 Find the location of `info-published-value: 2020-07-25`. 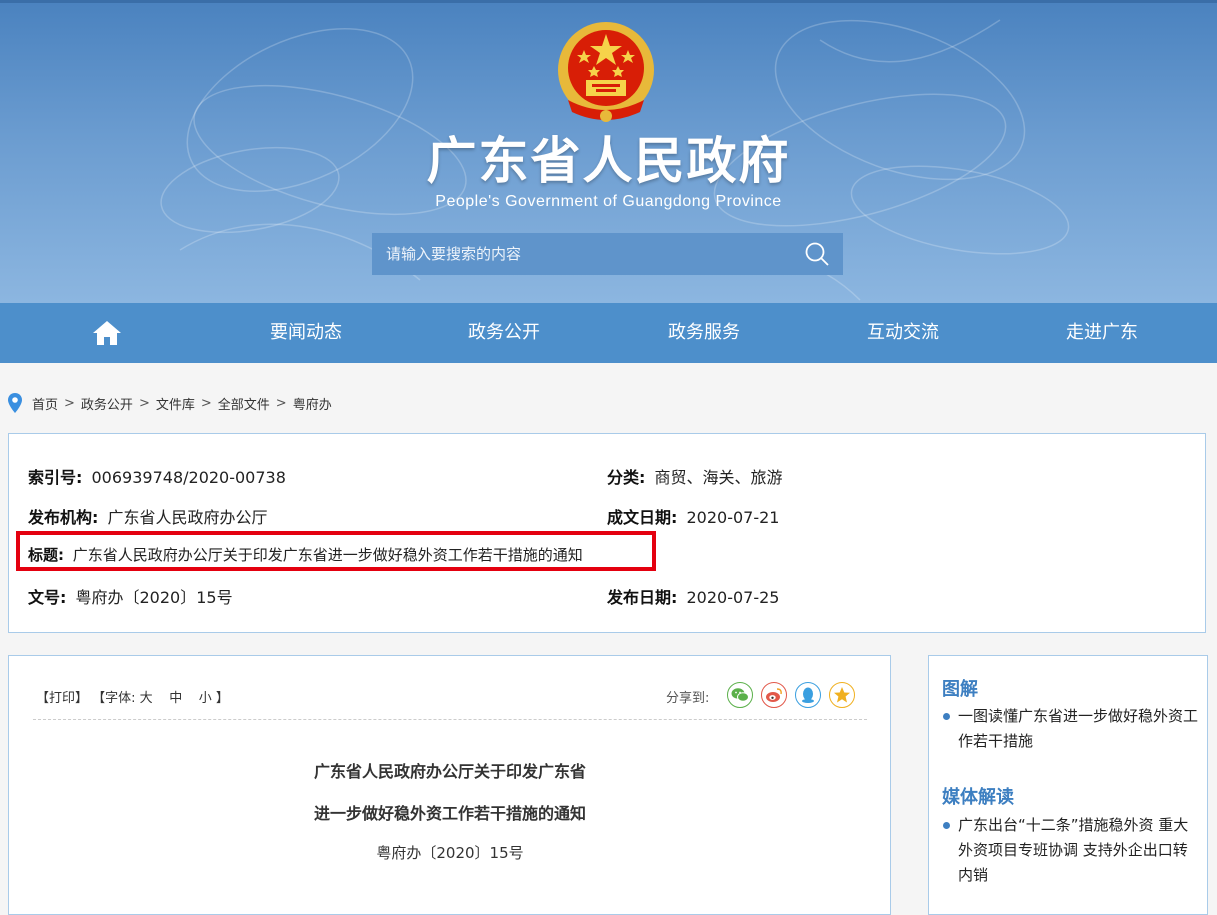

info-published-value: 2020-07-25 is located at coordinates (733, 597).